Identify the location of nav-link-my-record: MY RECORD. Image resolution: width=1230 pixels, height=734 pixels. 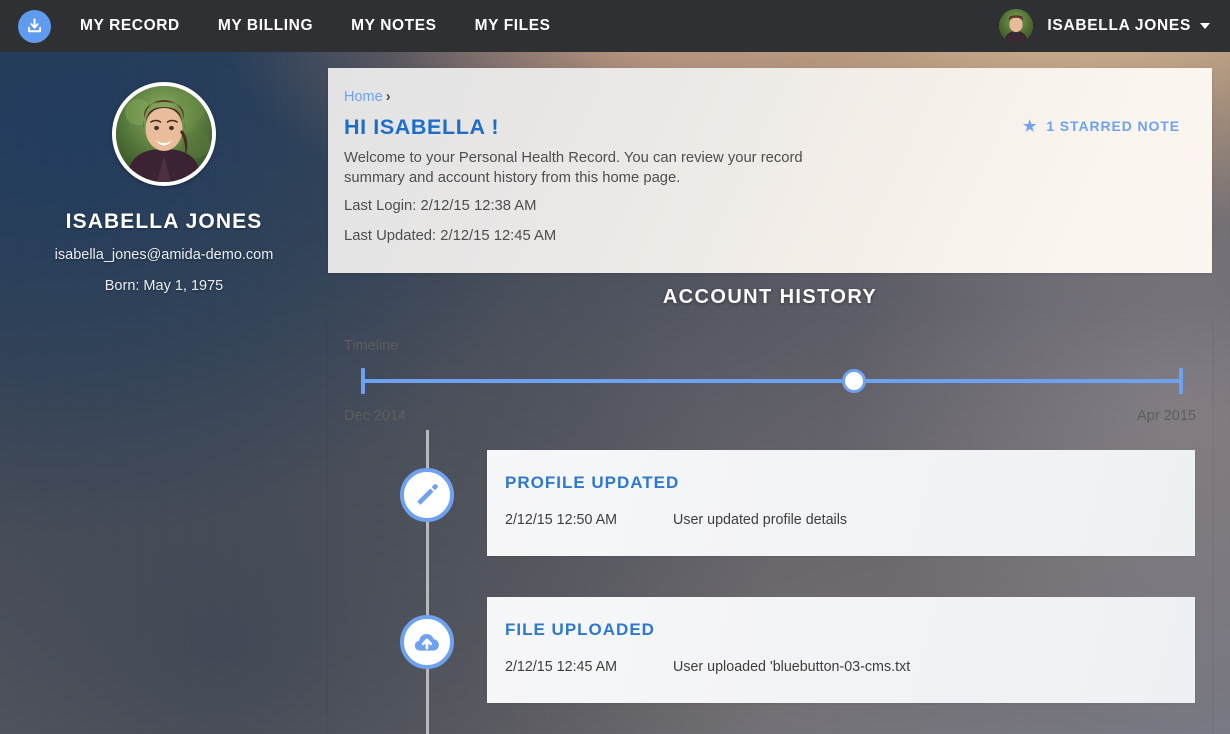
(130, 26).